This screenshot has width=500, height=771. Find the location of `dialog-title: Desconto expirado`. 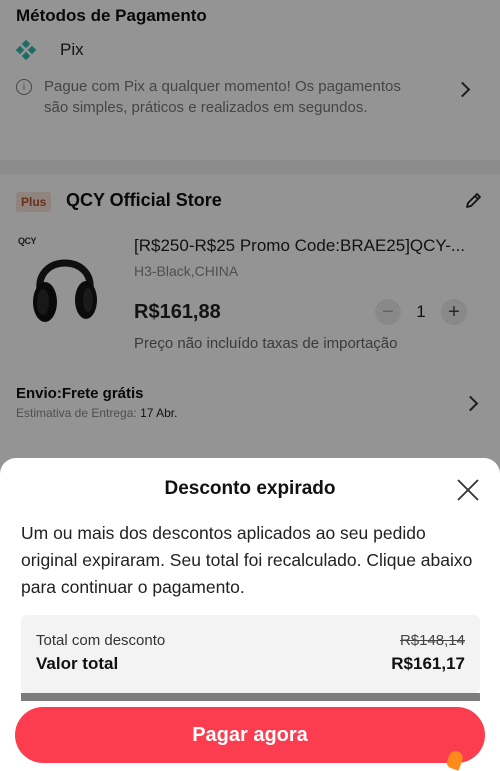

dialog-title: Desconto expirado is located at coordinates (250, 488).